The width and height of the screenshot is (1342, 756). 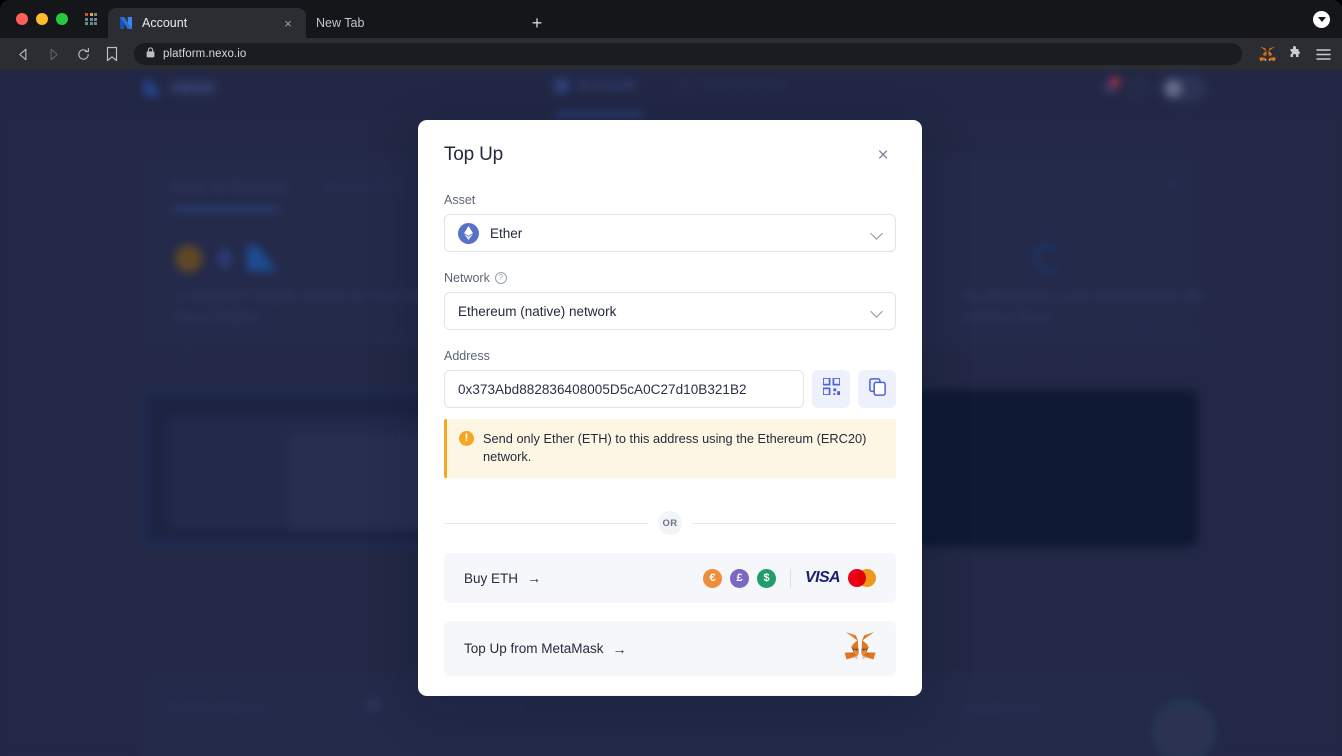 I want to click on payment-icons: € £ $ VISA, so click(x=789, y=578).